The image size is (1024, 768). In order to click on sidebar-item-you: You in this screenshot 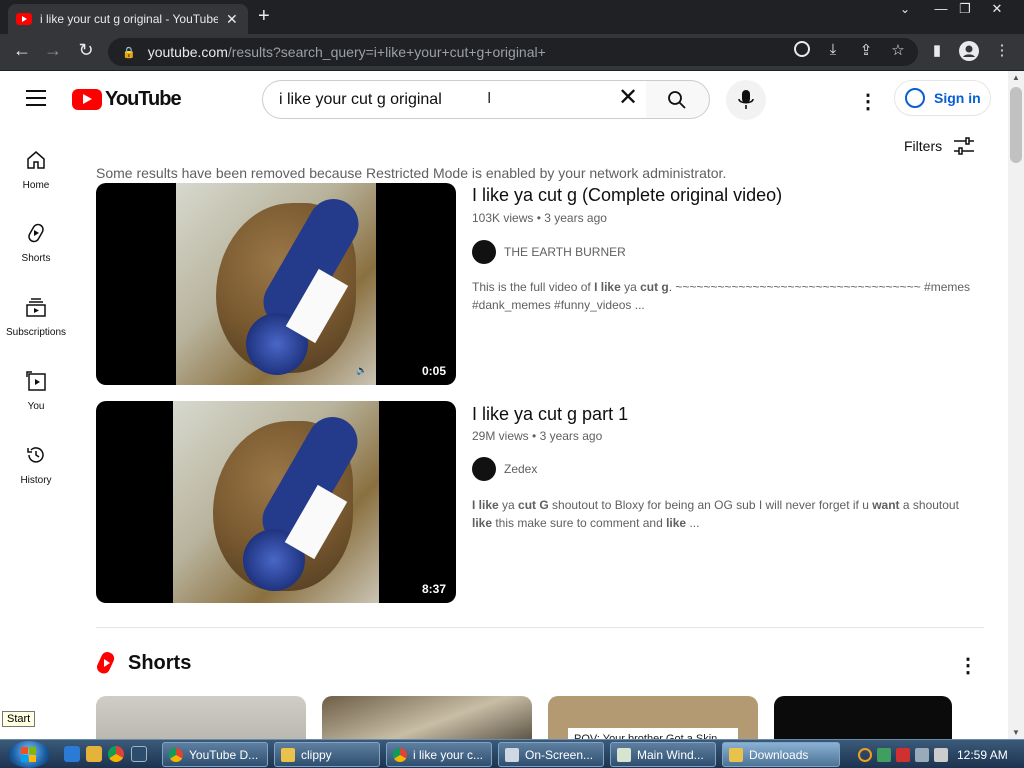, I will do `click(36, 391)`.